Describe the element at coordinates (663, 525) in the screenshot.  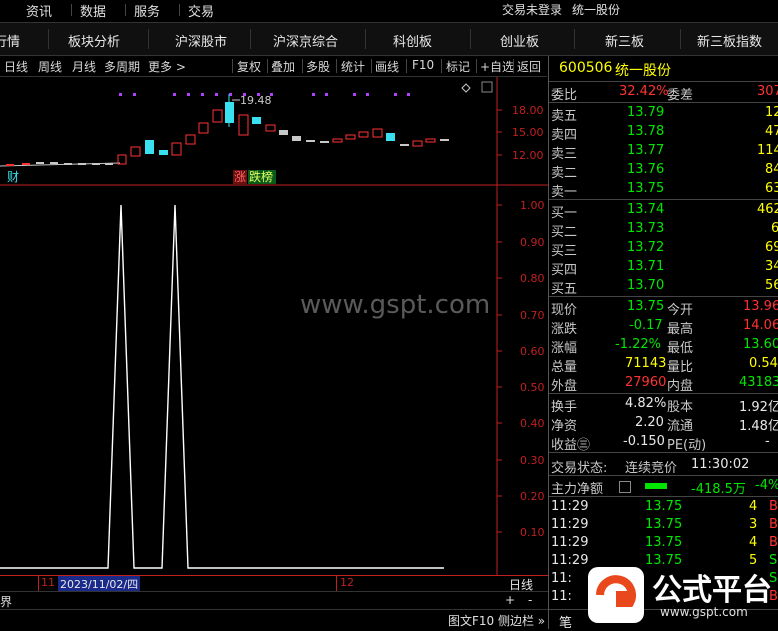
I see `tick-row: 11:29 13.75 3 B` at that location.